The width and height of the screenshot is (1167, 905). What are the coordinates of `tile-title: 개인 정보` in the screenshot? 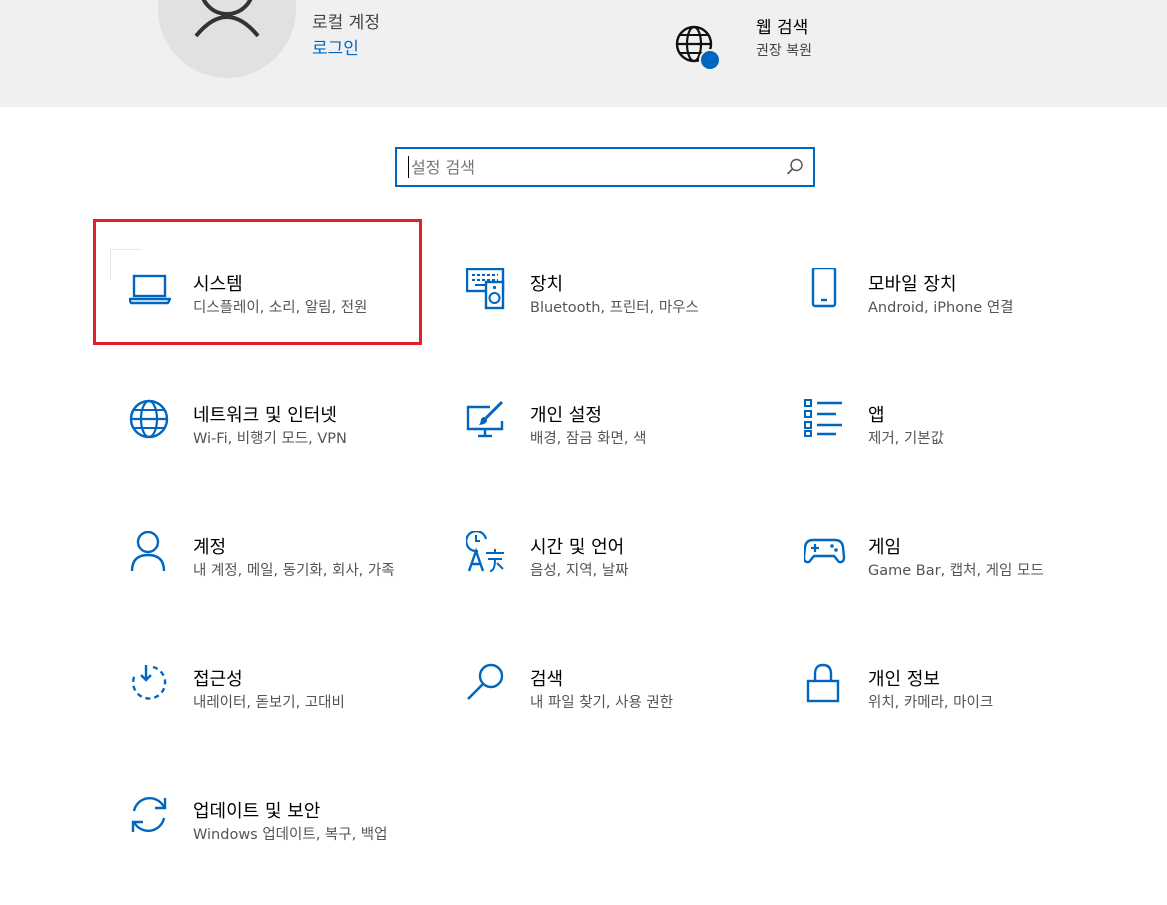 It's located at (904, 679).